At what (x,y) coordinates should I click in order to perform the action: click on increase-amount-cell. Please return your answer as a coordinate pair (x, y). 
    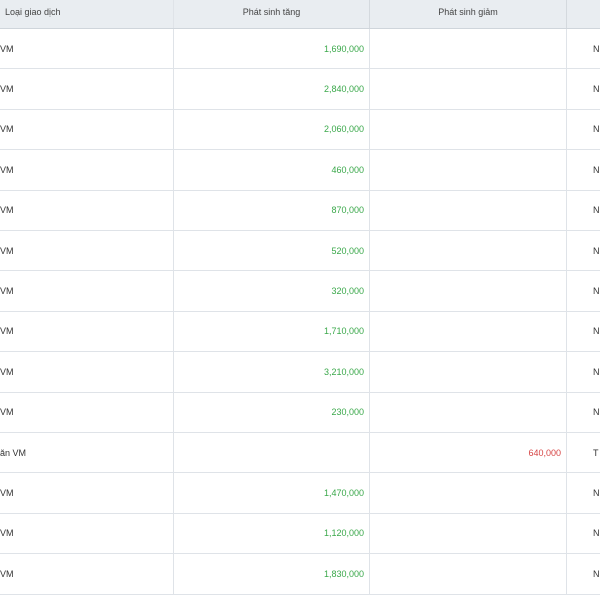
    Looking at the image, I should click on (272, 453).